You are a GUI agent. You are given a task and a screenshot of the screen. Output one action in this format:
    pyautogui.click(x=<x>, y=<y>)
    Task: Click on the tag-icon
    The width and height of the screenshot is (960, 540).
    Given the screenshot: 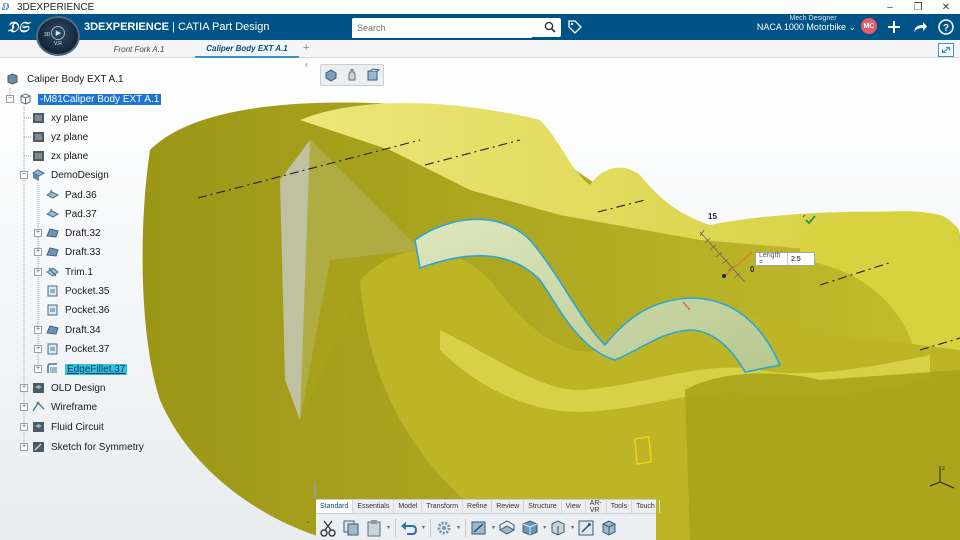 What is the action you would take?
    pyautogui.click(x=575, y=27)
    